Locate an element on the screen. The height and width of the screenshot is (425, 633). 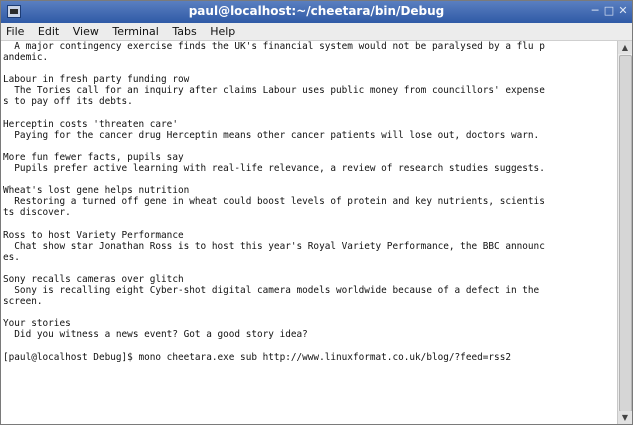
terminal-line: s to pay off its debts. is located at coordinates (68, 102).